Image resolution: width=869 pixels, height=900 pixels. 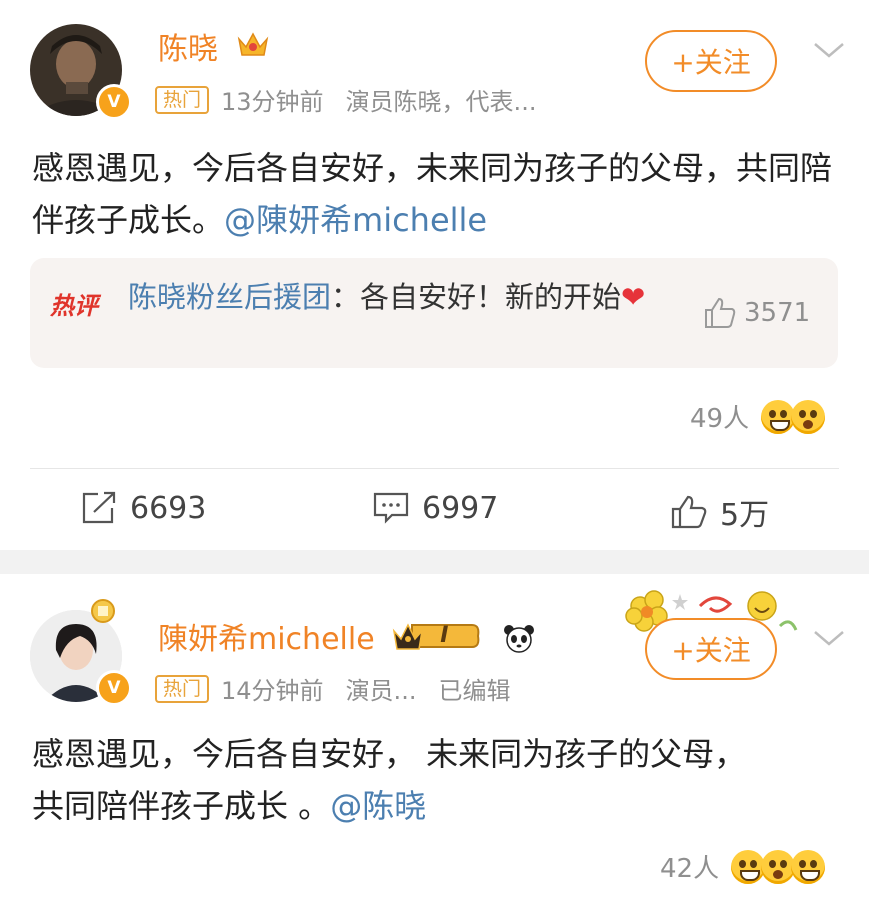 What do you see at coordinates (332, 688) in the screenshot?
I see `post-meta: 热门 14分钟前 演员... 已编辑` at bounding box center [332, 688].